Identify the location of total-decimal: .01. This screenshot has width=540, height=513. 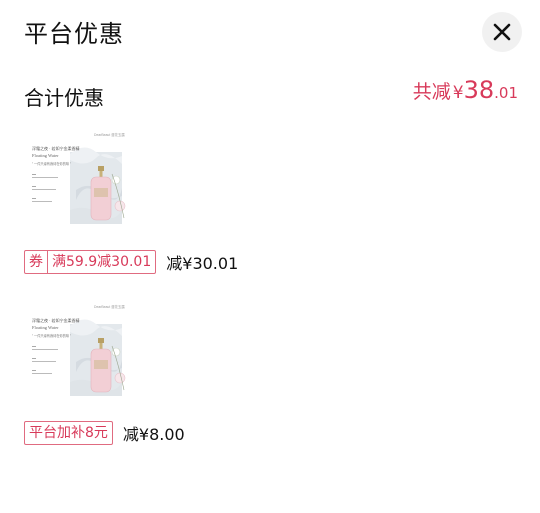
(506, 93).